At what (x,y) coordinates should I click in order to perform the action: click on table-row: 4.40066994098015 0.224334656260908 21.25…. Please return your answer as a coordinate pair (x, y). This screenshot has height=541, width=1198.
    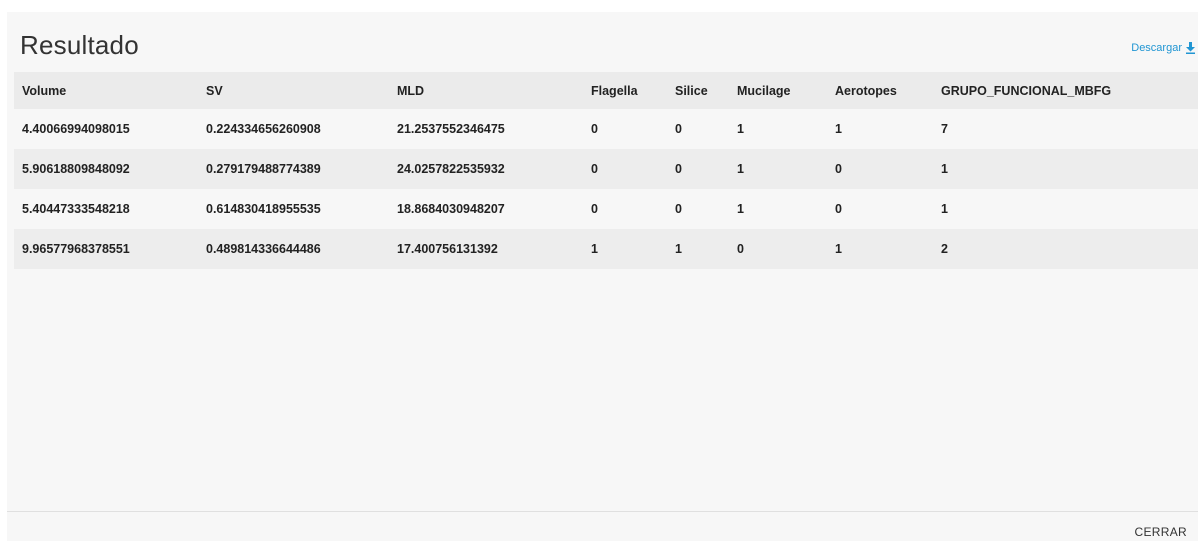
    Looking at the image, I should click on (606, 129).